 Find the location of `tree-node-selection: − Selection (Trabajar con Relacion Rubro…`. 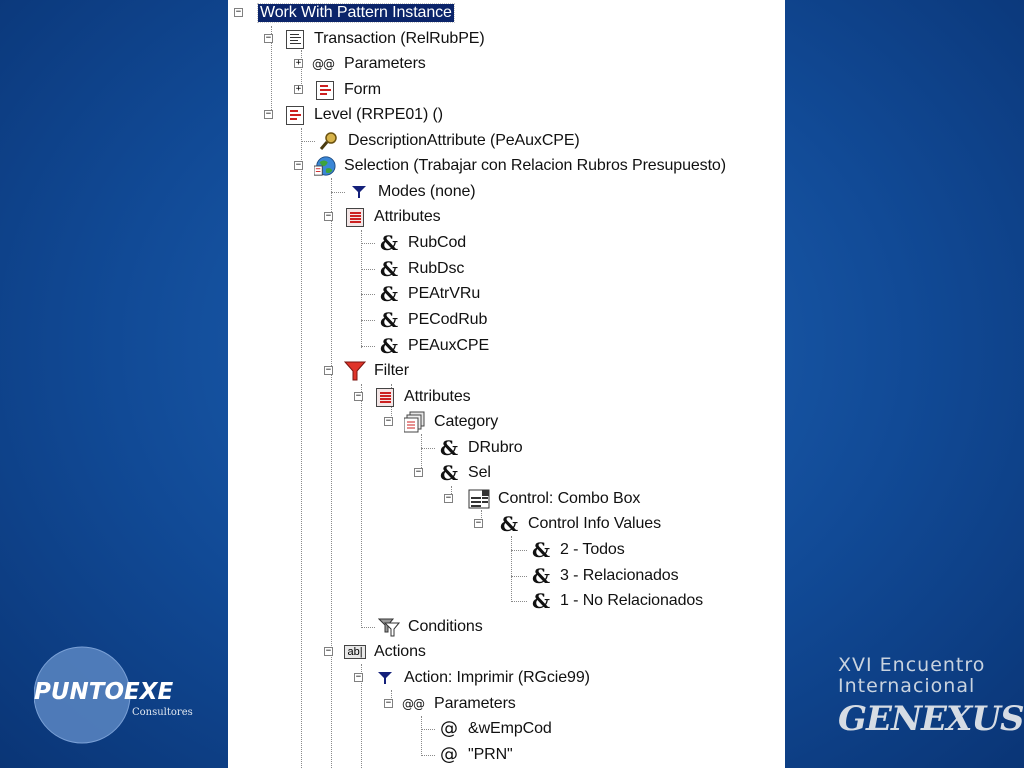

tree-node-selection: − Selection (Trabajar con Relacion Rubro… is located at coordinates (510, 166).